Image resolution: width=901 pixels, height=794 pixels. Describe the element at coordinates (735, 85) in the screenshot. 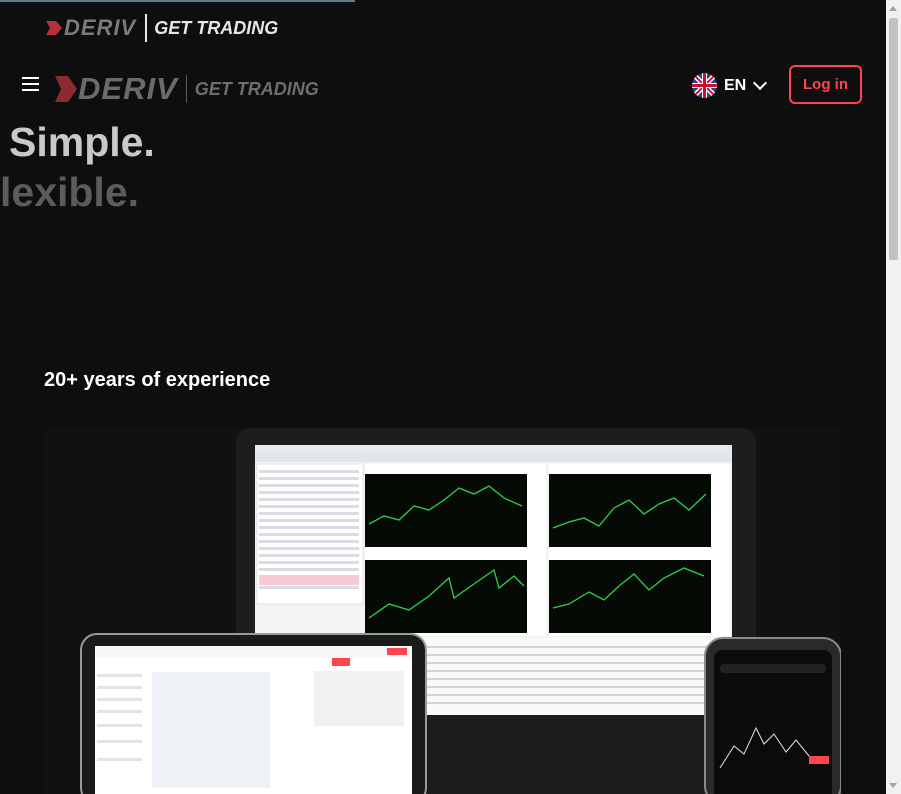

I see `language-code: EN` at that location.